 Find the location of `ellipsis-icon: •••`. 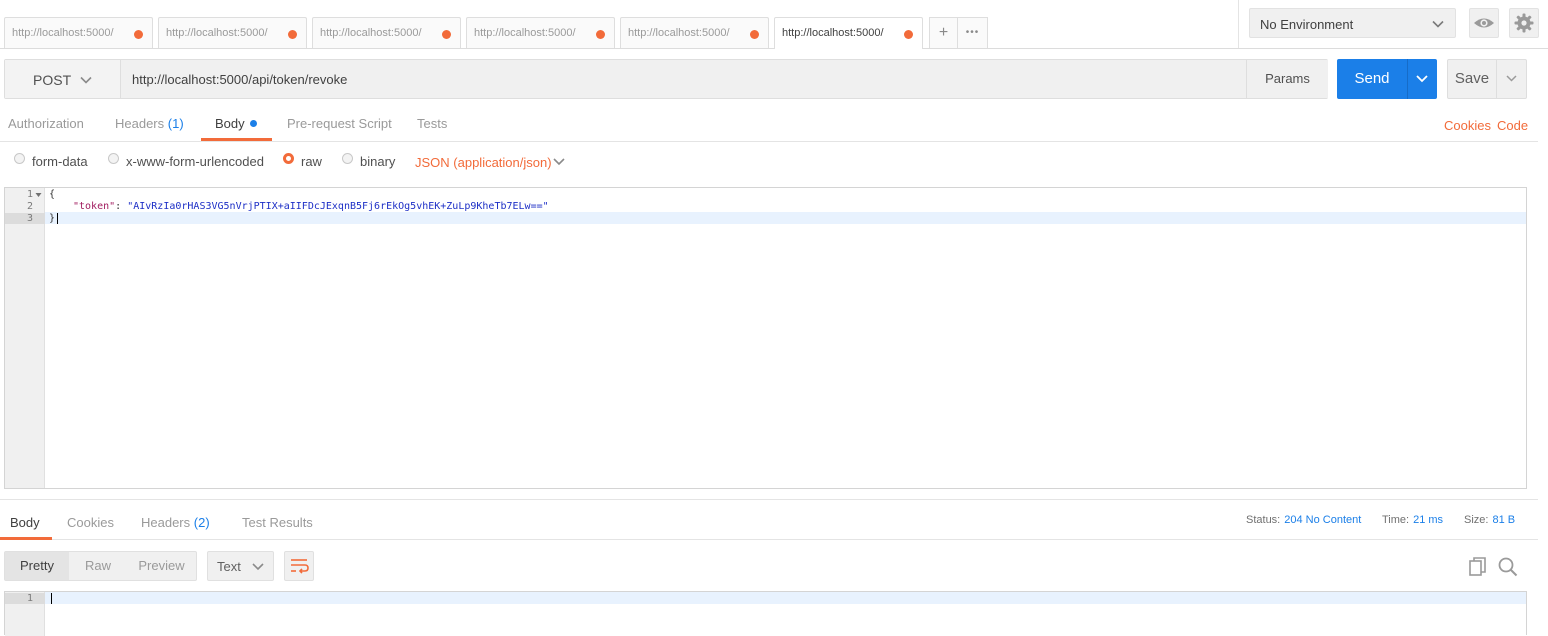

ellipsis-icon: ••• is located at coordinates (972, 32).